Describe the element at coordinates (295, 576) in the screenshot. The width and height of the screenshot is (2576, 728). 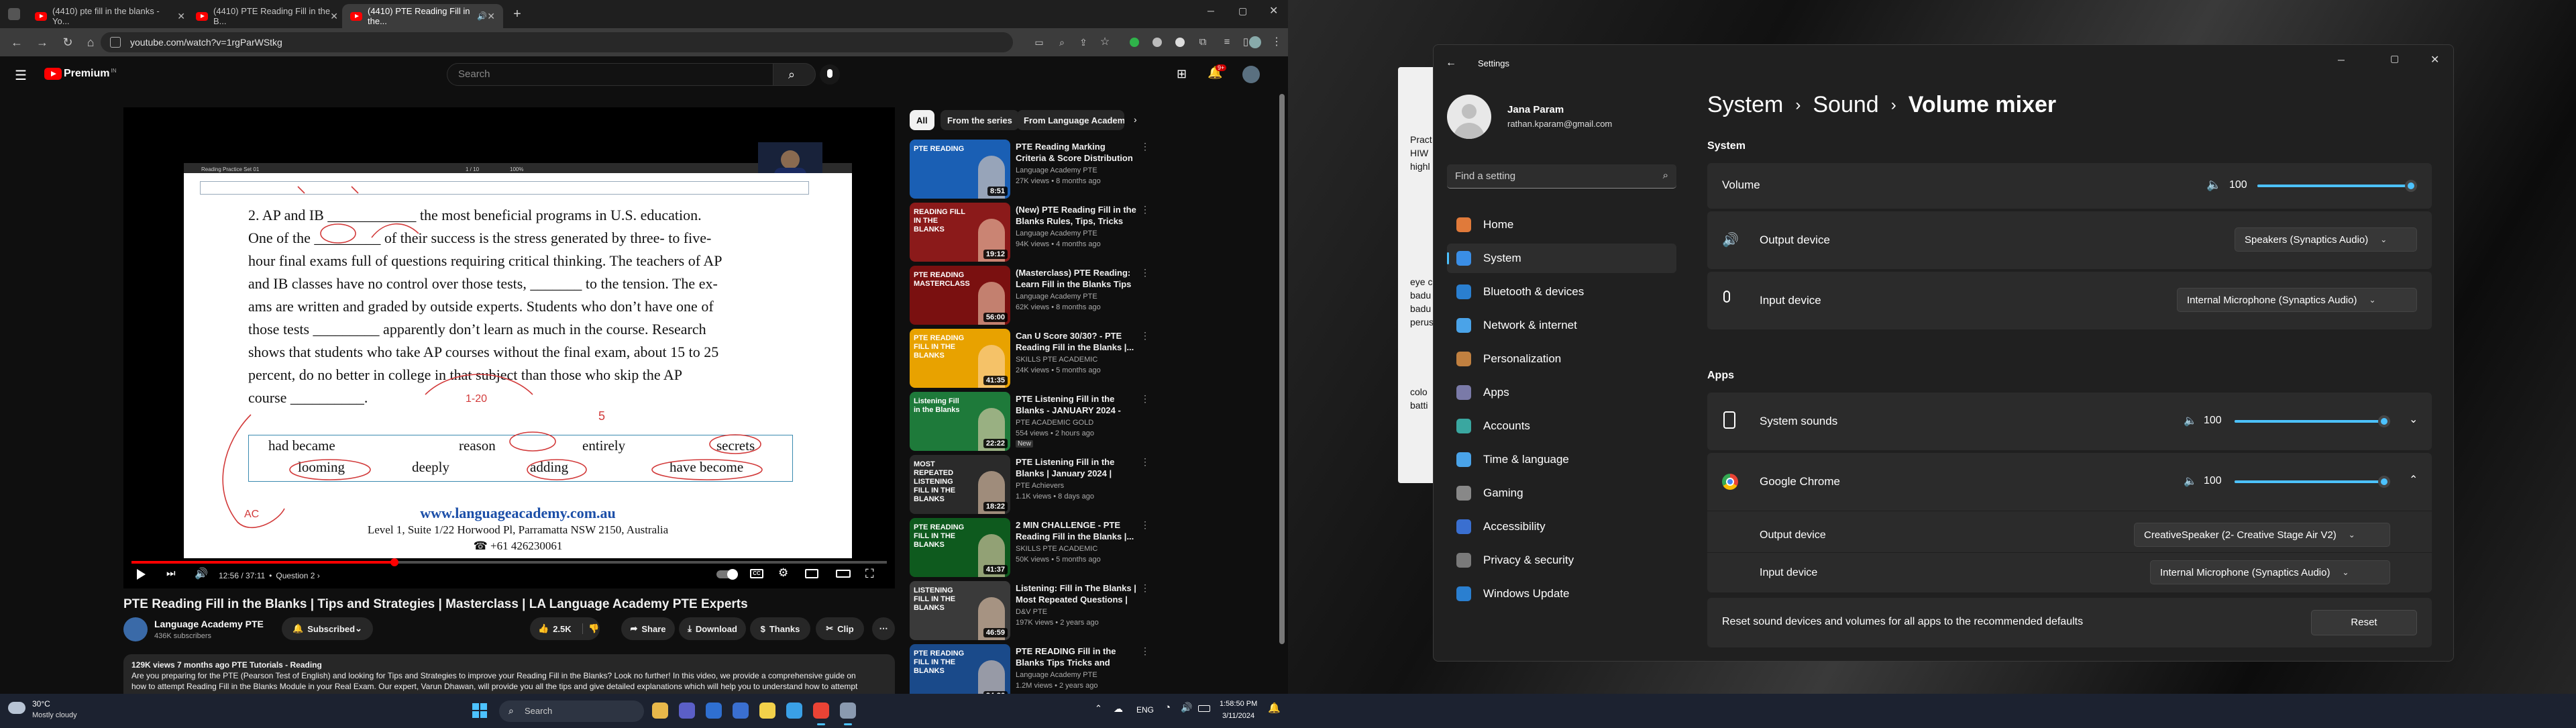
I see `chapter-label: Question 2` at that location.